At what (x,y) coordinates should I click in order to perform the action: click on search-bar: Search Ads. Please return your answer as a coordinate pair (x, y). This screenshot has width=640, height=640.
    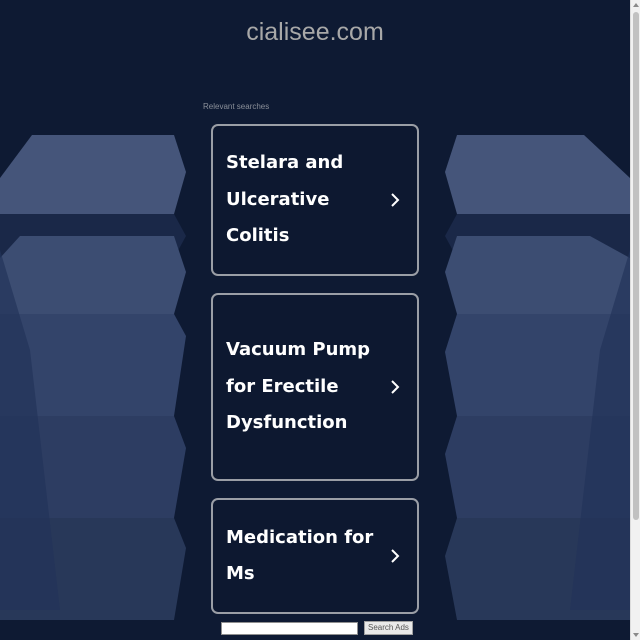
    Looking at the image, I should click on (317, 628).